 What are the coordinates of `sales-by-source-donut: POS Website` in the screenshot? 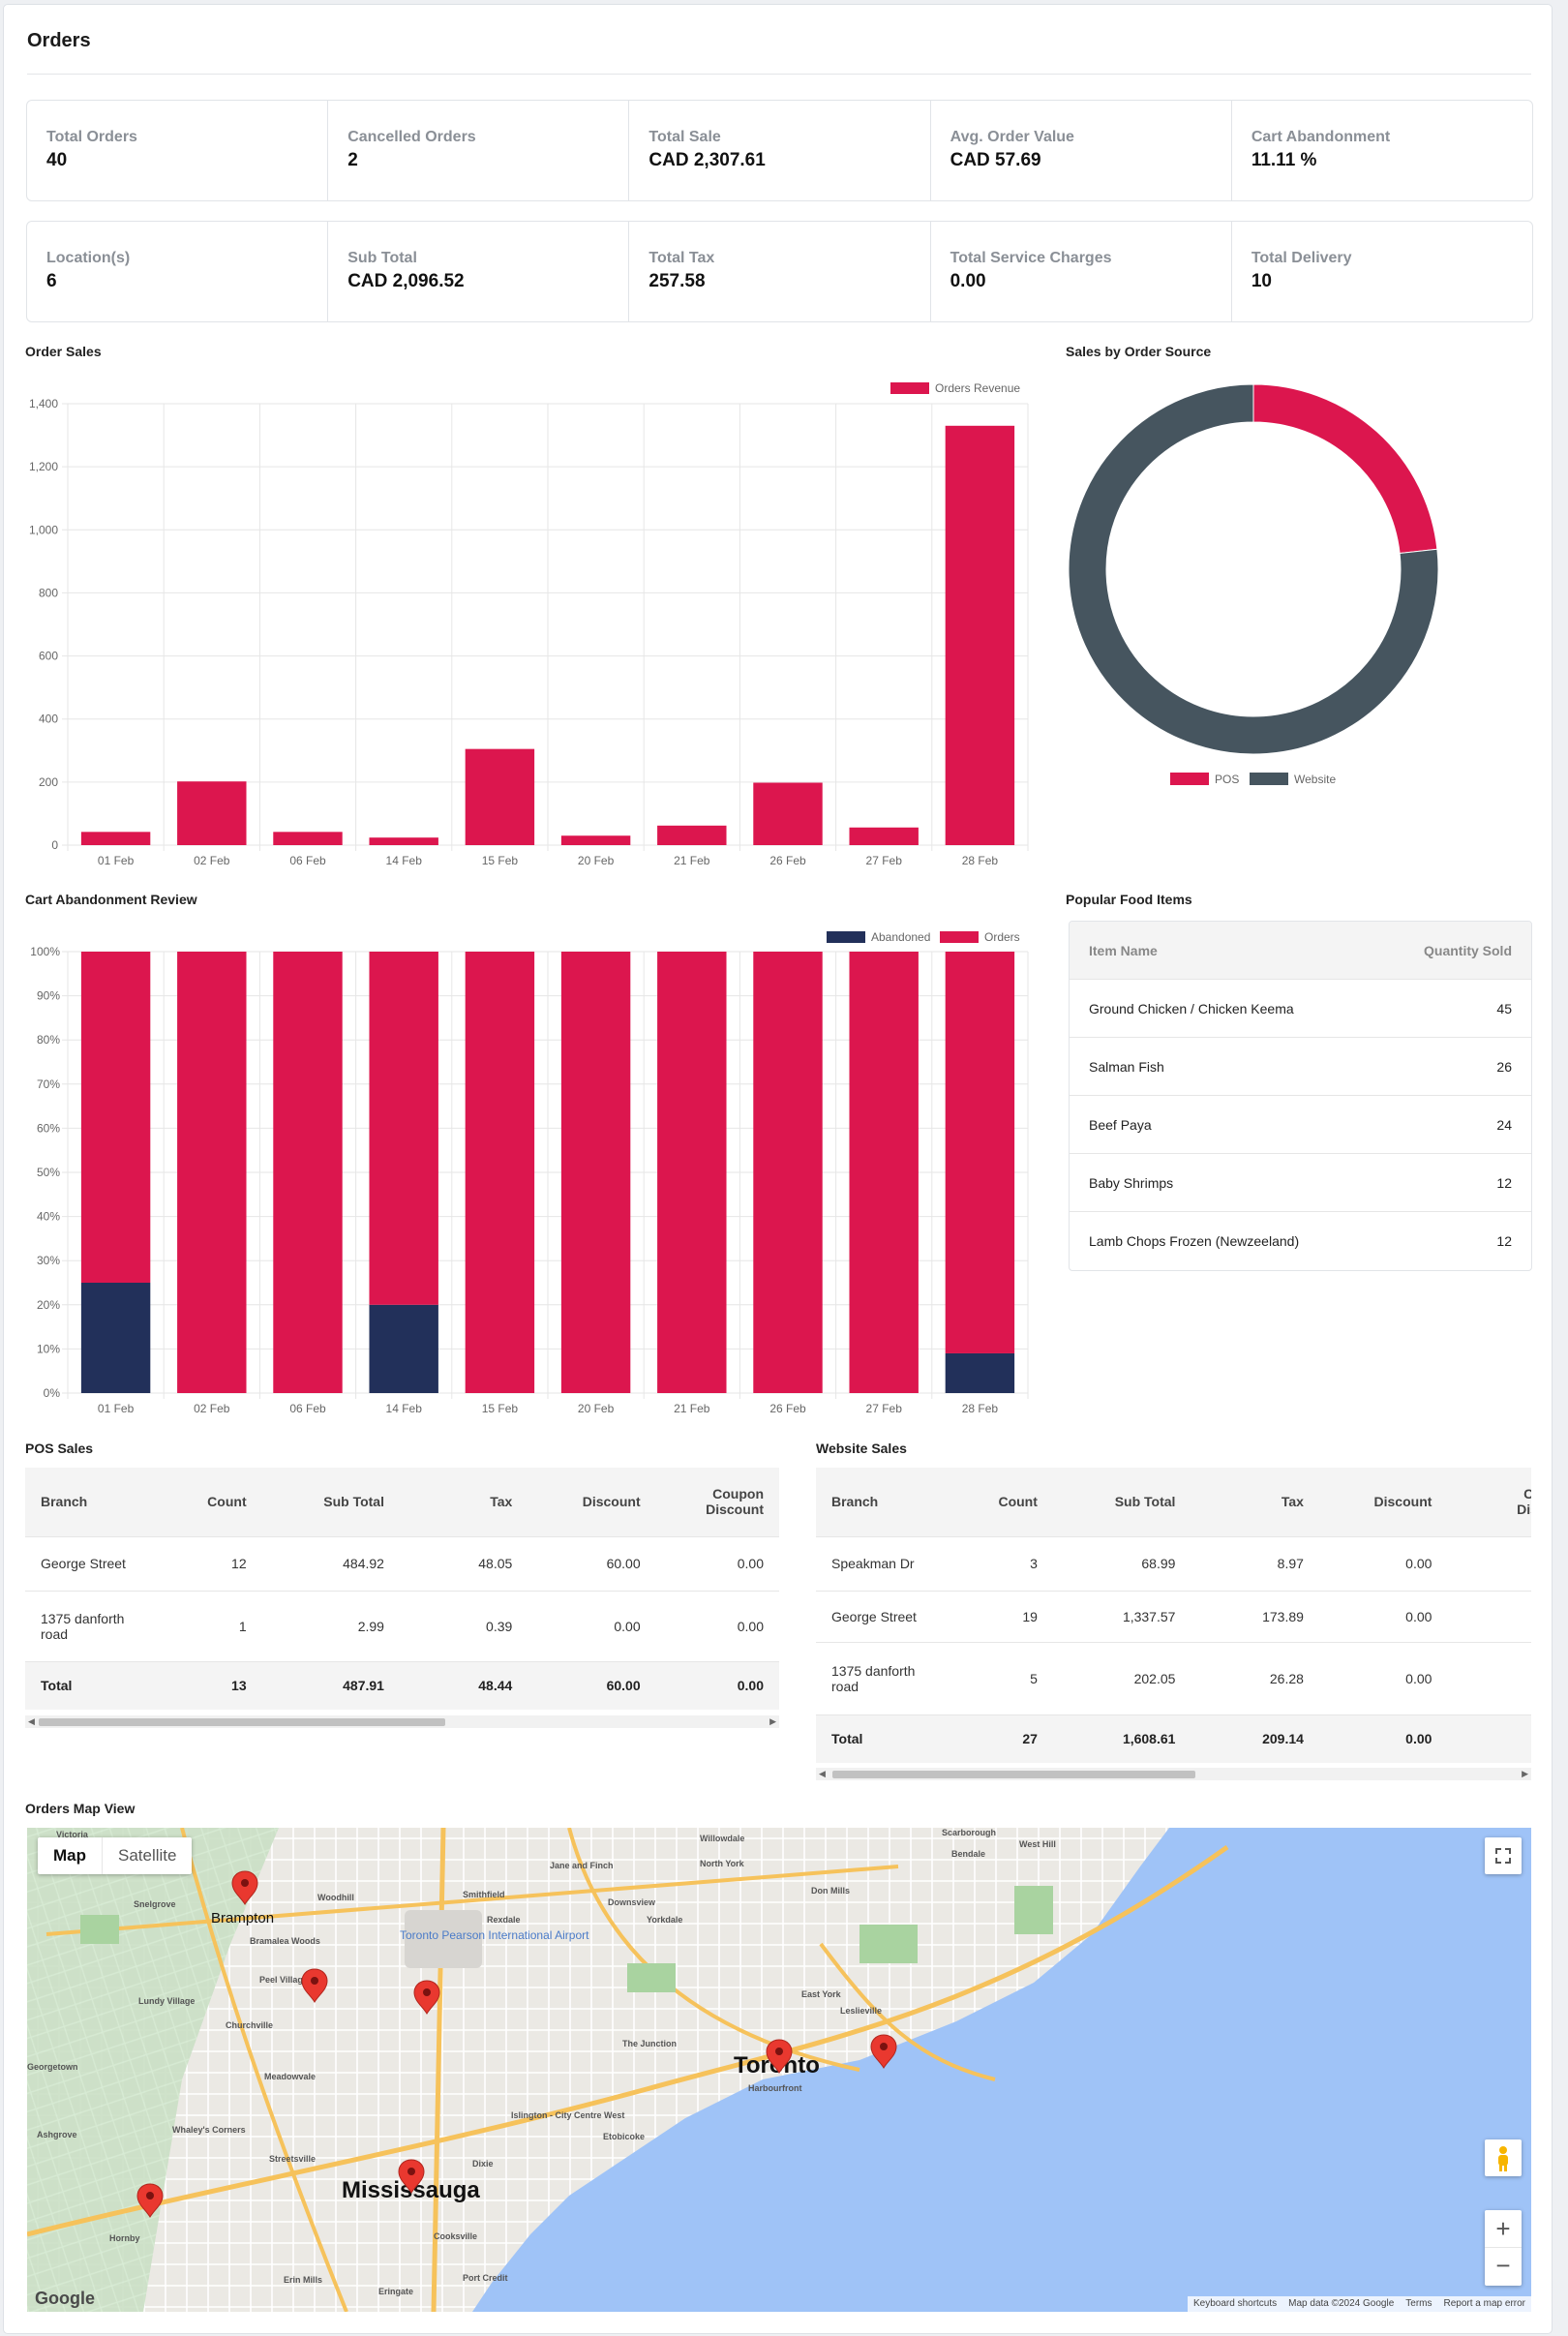 It's located at (1253, 584).